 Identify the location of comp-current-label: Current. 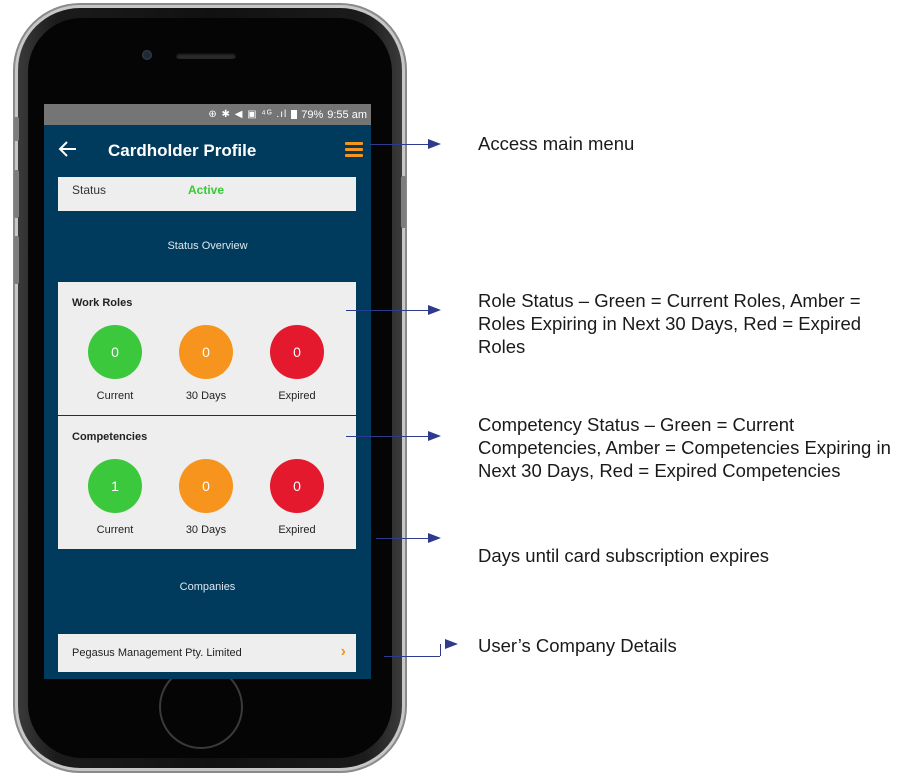
(115, 530).